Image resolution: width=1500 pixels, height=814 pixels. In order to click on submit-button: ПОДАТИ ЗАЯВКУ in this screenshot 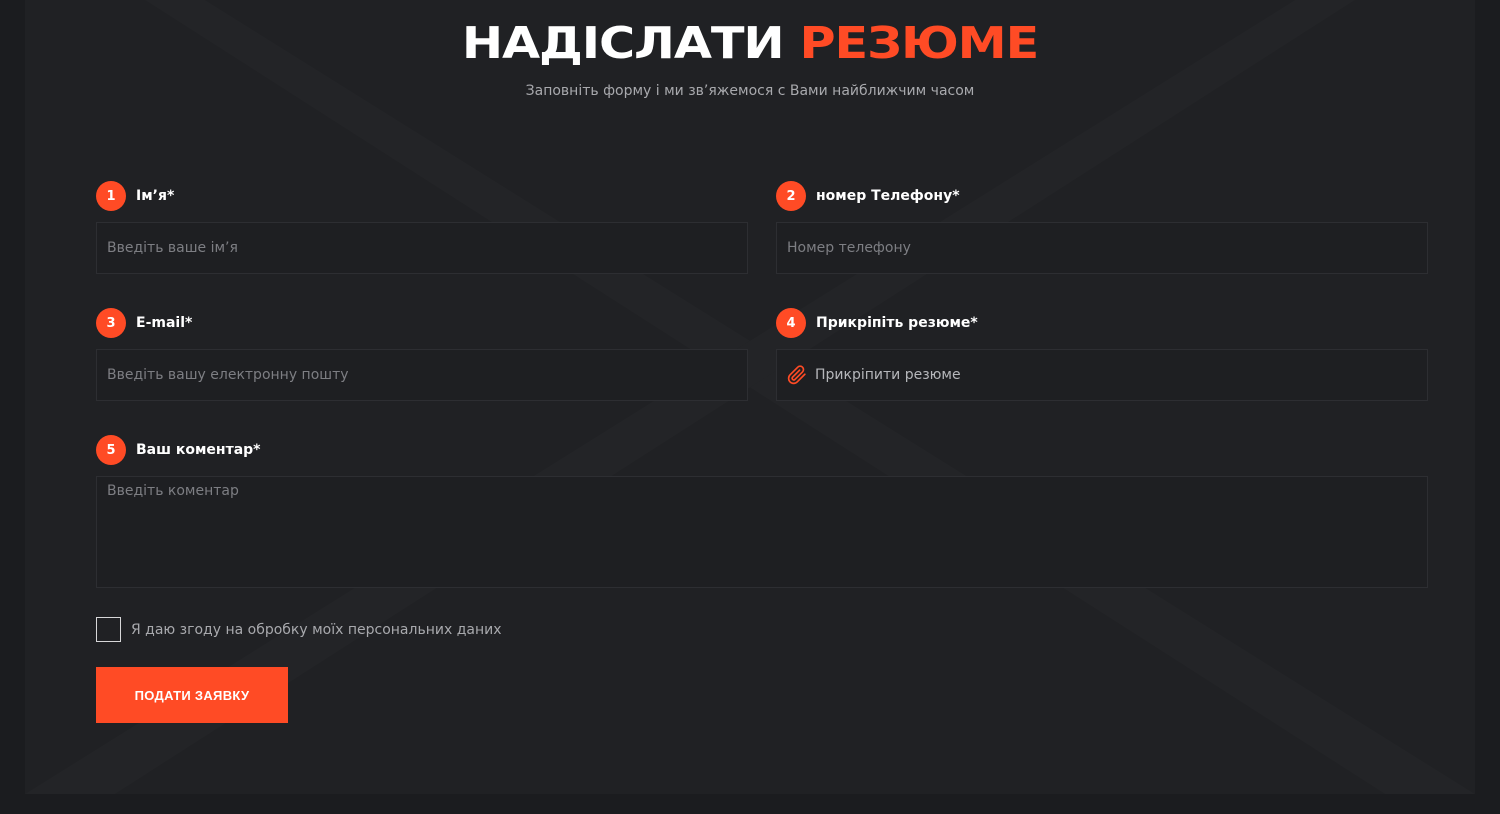, I will do `click(192, 695)`.